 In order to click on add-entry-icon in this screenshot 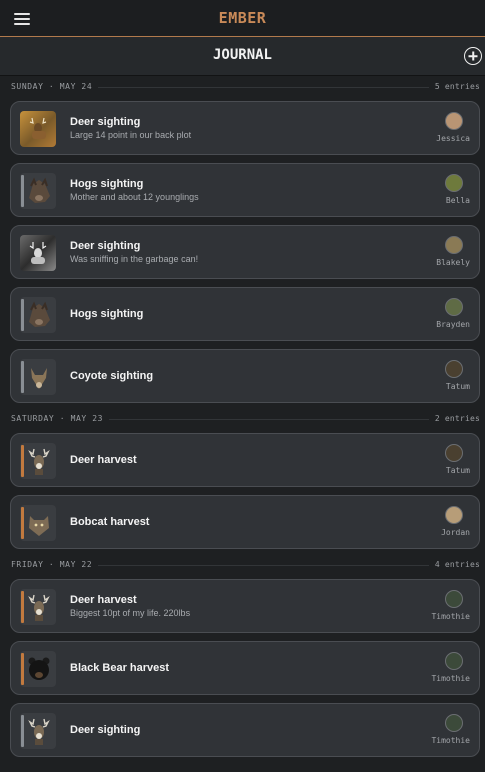, I will do `click(473, 56)`.